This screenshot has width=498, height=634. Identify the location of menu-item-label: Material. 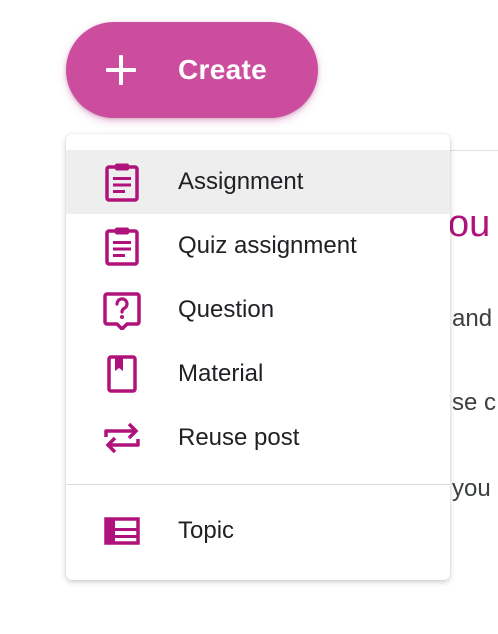
(221, 373).